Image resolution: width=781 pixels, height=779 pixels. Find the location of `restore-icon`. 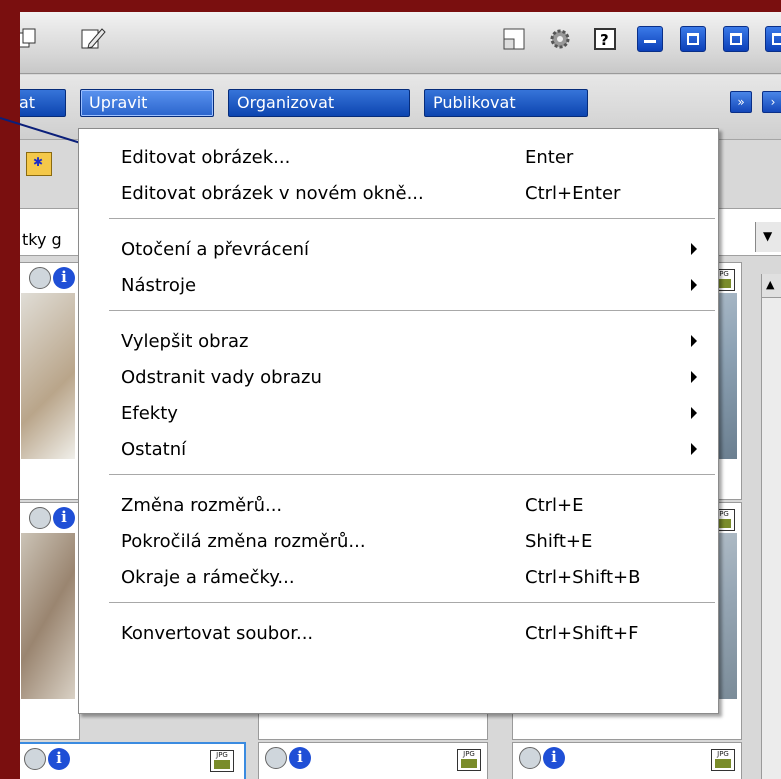

restore-icon is located at coordinates (693, 39).